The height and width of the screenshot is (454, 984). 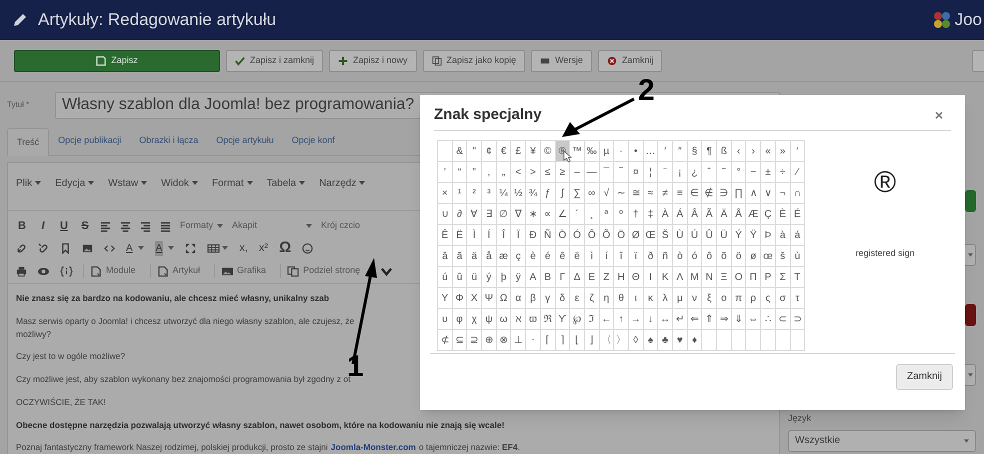 I want to click on character-cell: ≡, so click(x=680, y=193).